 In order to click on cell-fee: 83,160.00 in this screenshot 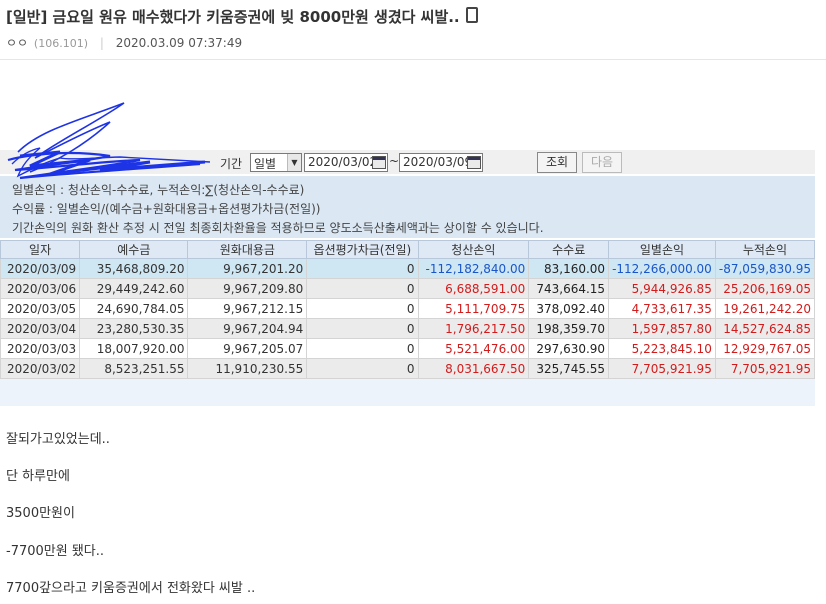, I will do `click(569, 268)`.